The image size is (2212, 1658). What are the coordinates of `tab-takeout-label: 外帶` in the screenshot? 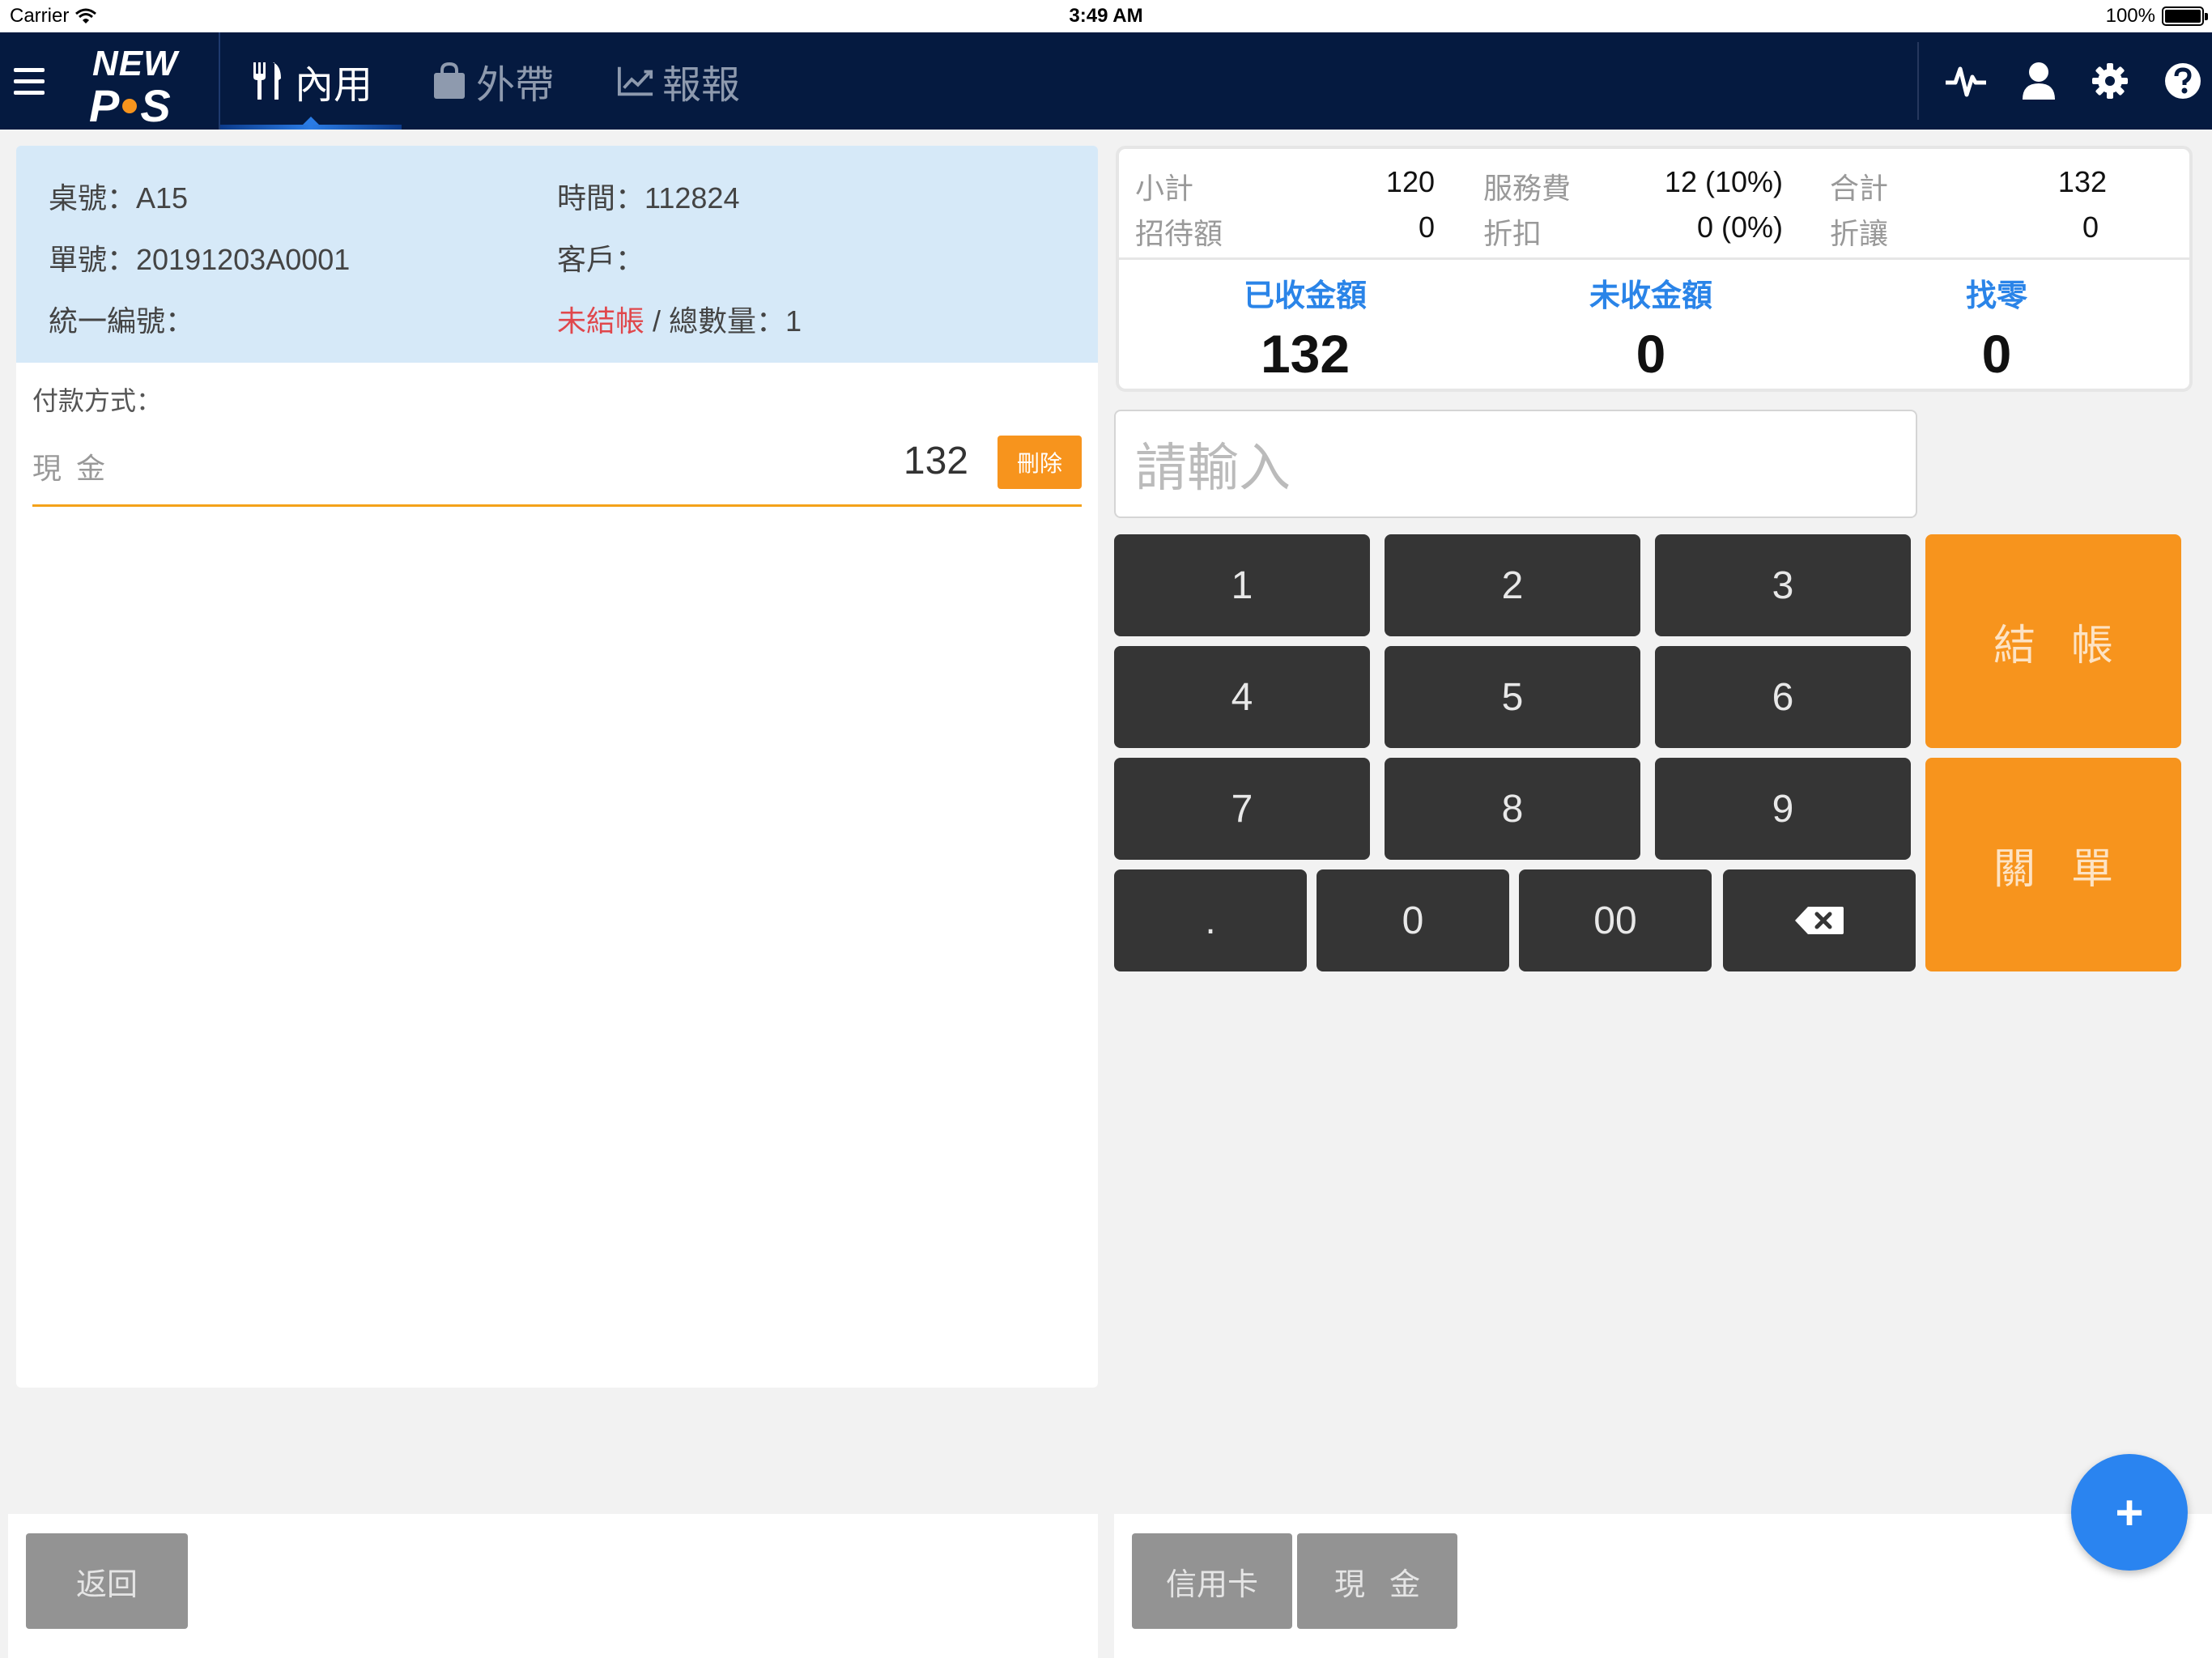 It's located at (515, 85).